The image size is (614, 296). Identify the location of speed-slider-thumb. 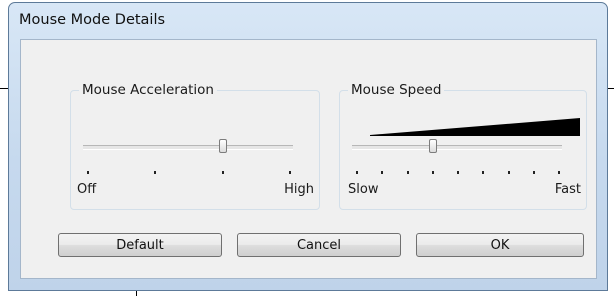
(433, 146).